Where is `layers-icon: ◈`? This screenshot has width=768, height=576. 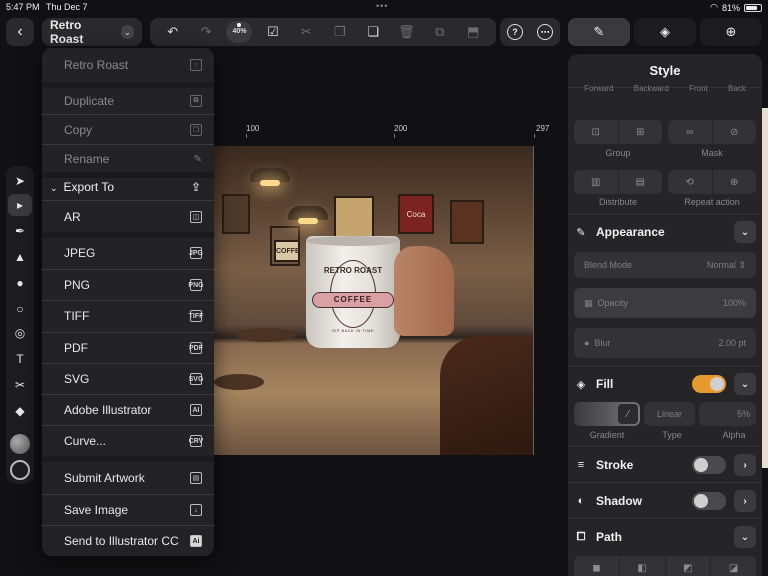 layers-icon: ◈ is located at coordinates (665, 31).